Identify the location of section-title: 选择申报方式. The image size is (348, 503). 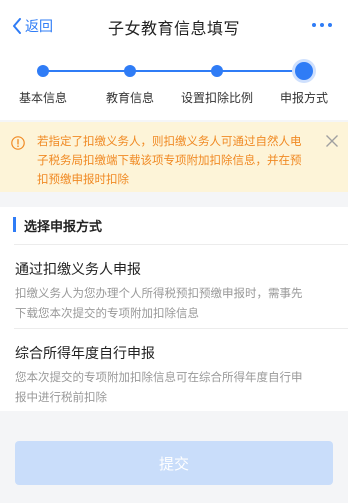
(63, 227).